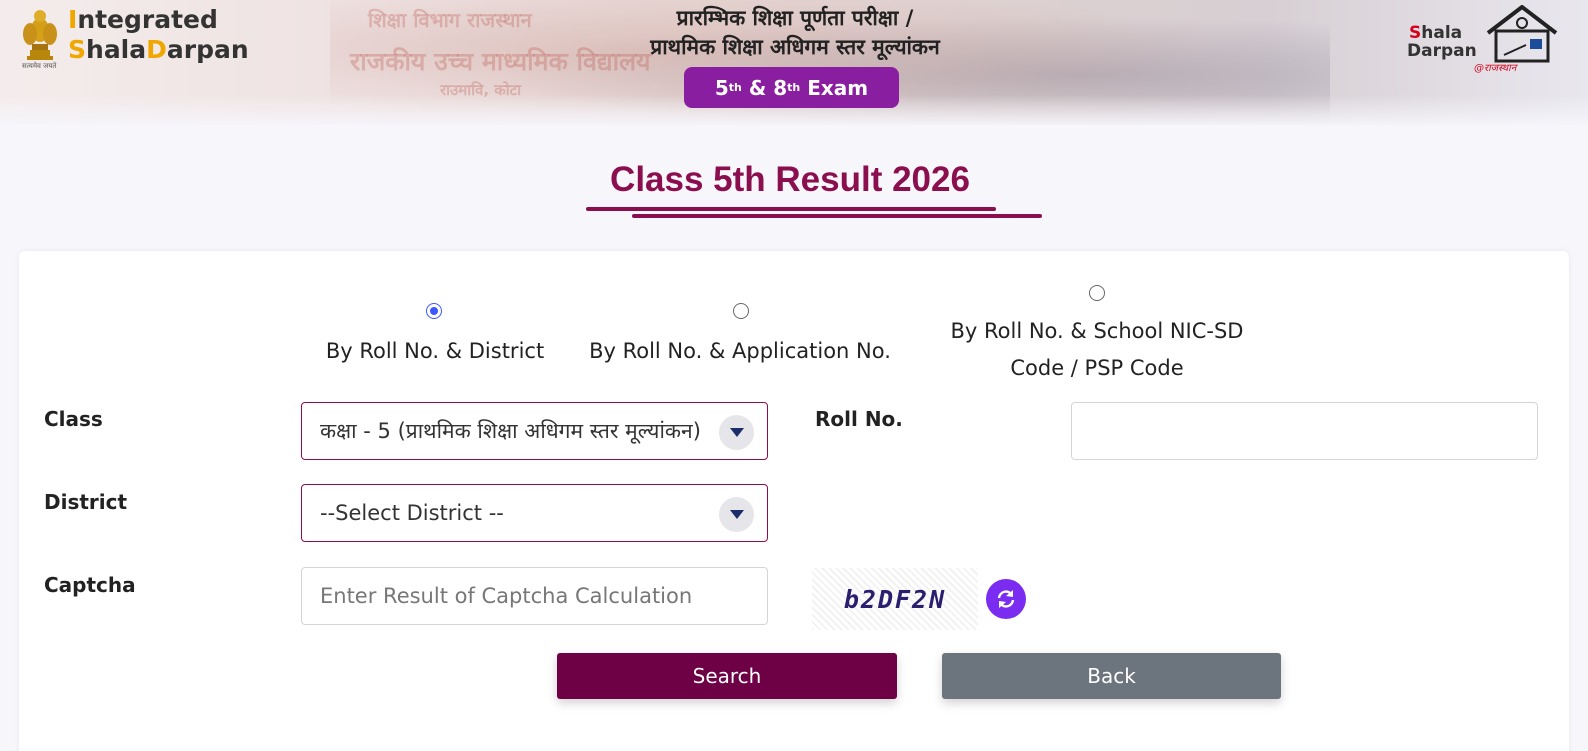 This screenshot has height=751, width=1588. I want to click on refresh-captcha-button, so click(1006, 599).